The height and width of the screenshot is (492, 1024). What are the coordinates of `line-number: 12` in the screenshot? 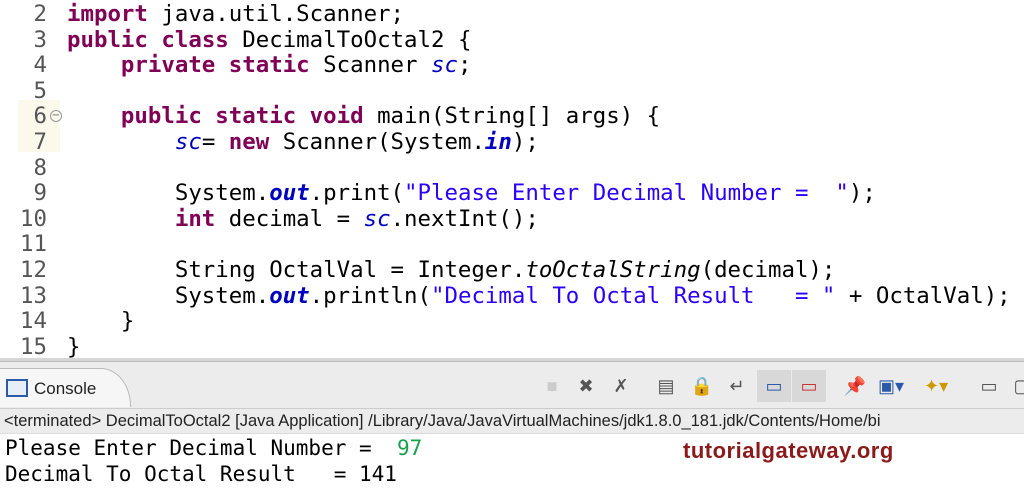 It's located at (33, 270).